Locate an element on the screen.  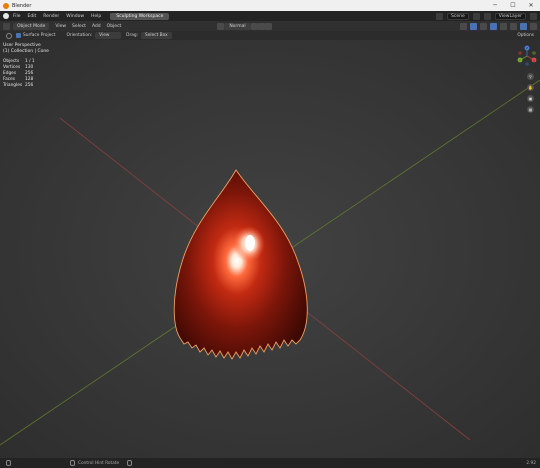
stat-row: Triangles 256 is located at coordinates (18, 85).